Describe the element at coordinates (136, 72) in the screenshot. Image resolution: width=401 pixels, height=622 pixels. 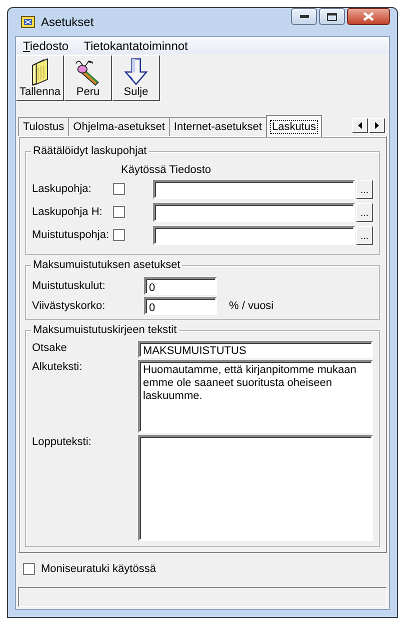
I see `down-arrow-icon` at that location.